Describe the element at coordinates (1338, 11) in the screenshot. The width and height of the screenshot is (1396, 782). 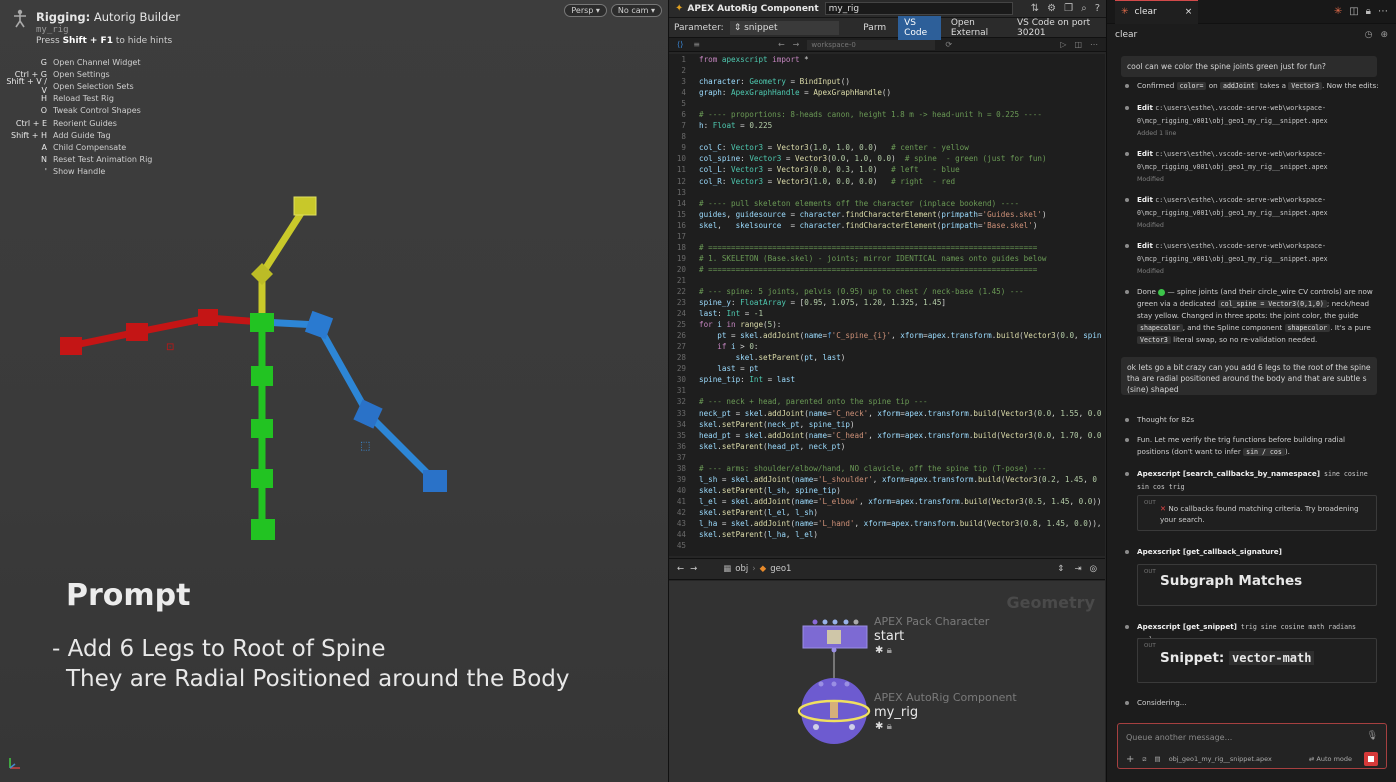
I see `claude-icon: ✳` at that location.